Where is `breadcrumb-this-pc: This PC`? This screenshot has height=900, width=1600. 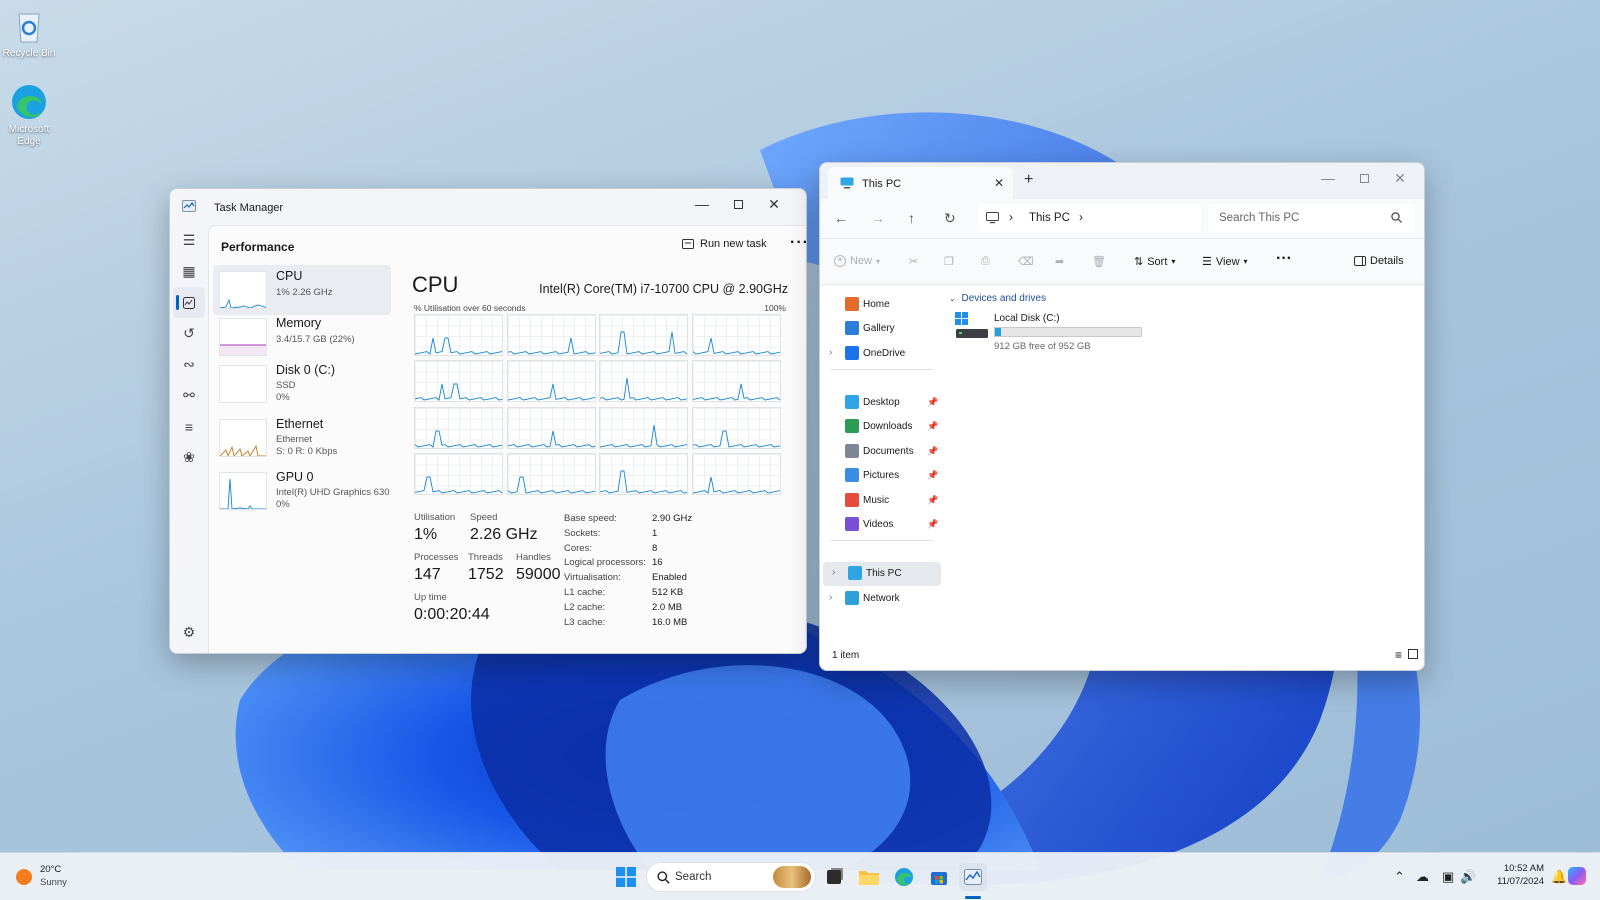 breadcrumb-this-pc: This PC is located at coordinates (1049, 218).